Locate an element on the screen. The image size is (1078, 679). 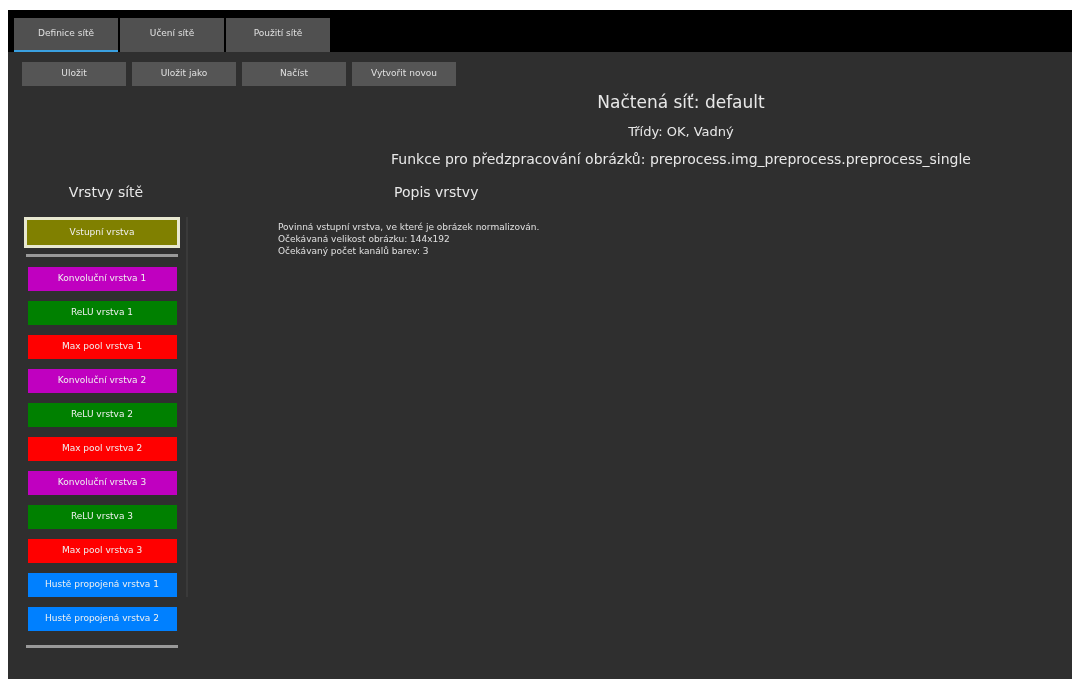
network-title: Načtená síť: default is located at coordinates (681, 102).